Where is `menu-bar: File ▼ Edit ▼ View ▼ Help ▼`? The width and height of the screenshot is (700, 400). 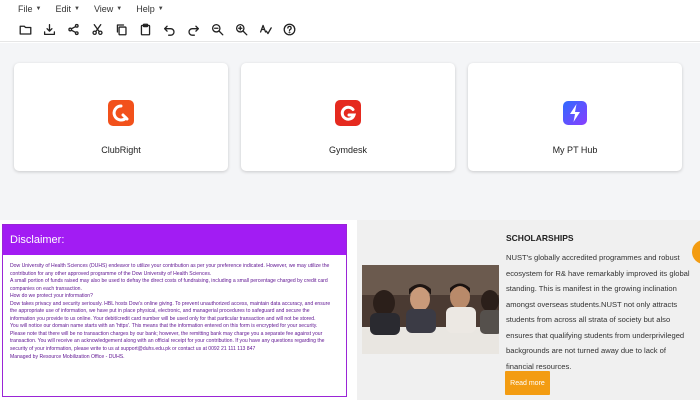
menu-bar: File ▼ Edit ▼ View ▼ Help ▼ is located at coordinates (350, 9).